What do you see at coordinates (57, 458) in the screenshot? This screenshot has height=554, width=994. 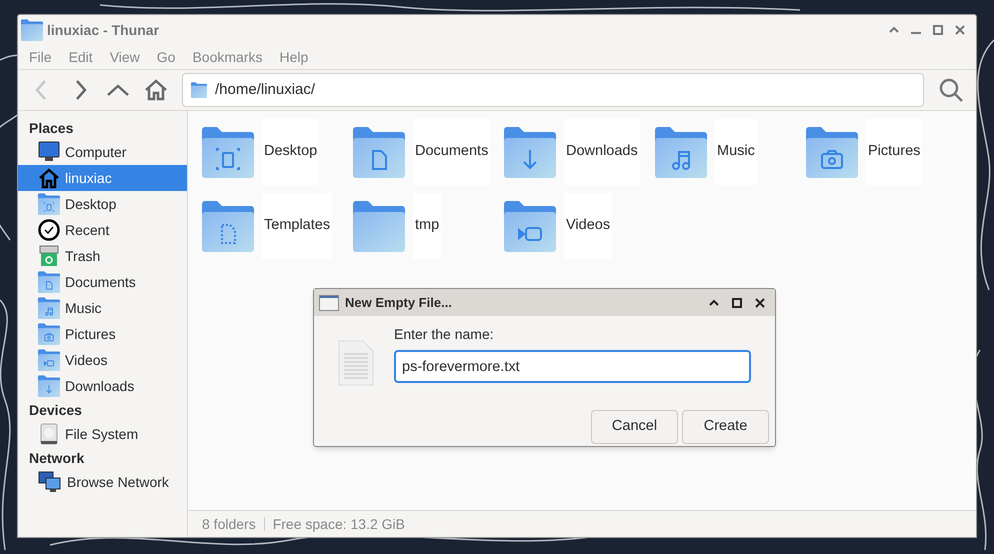 I see `sidebar-heading: Network` at bounding box center [57, 458].